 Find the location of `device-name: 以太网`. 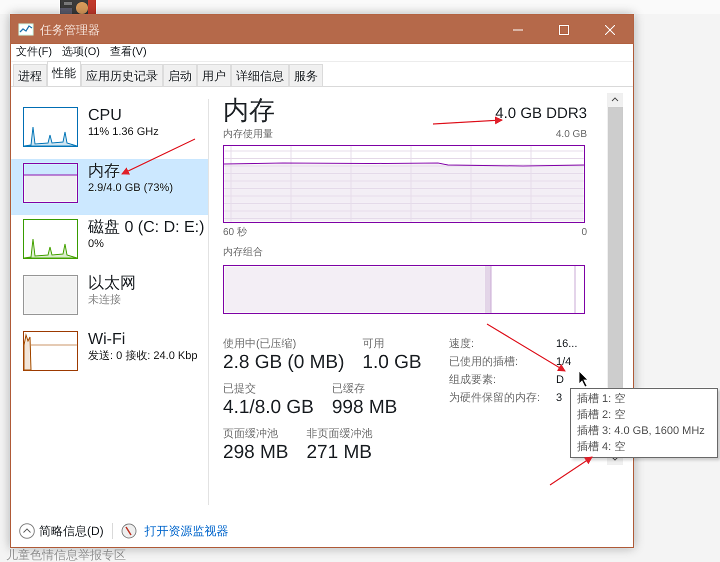

device-name: 以太网 is located at coordinates (112, 284).